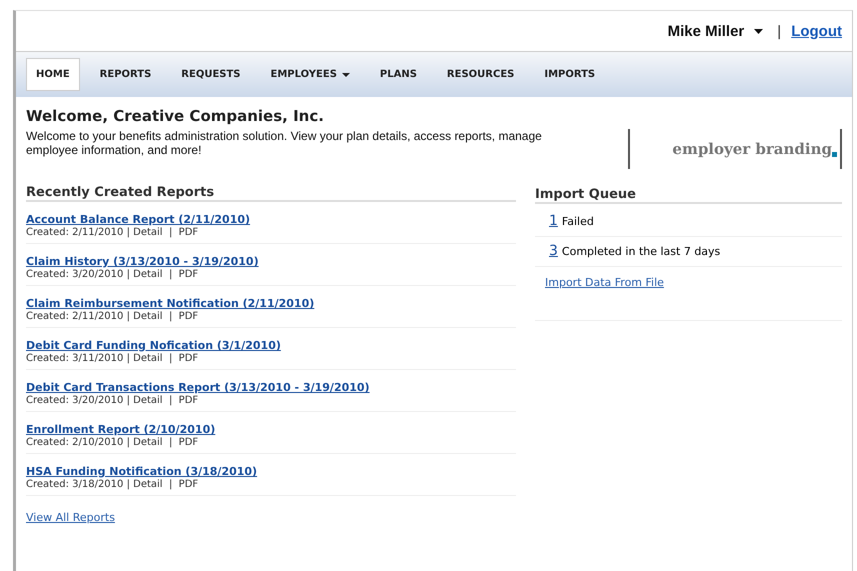 The height and width of the screenshot is (571, 857). What do you see at coordinates (113, 484) in the screenshot?
I see `report-meta: Created: 3/18/2010 | Detail | PDF` at bounding box center [113, 484].